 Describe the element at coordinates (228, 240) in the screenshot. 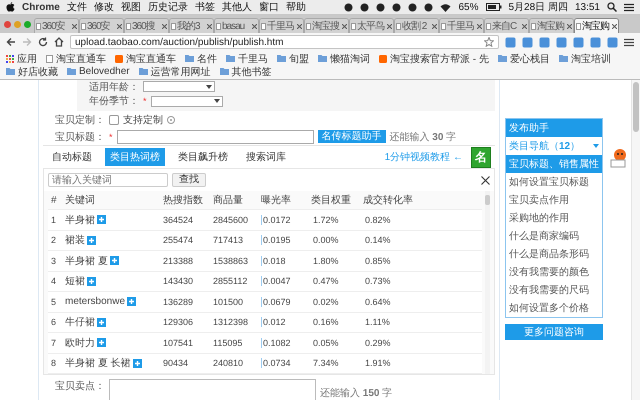

I see `table-cell-text: 717413` at that location.